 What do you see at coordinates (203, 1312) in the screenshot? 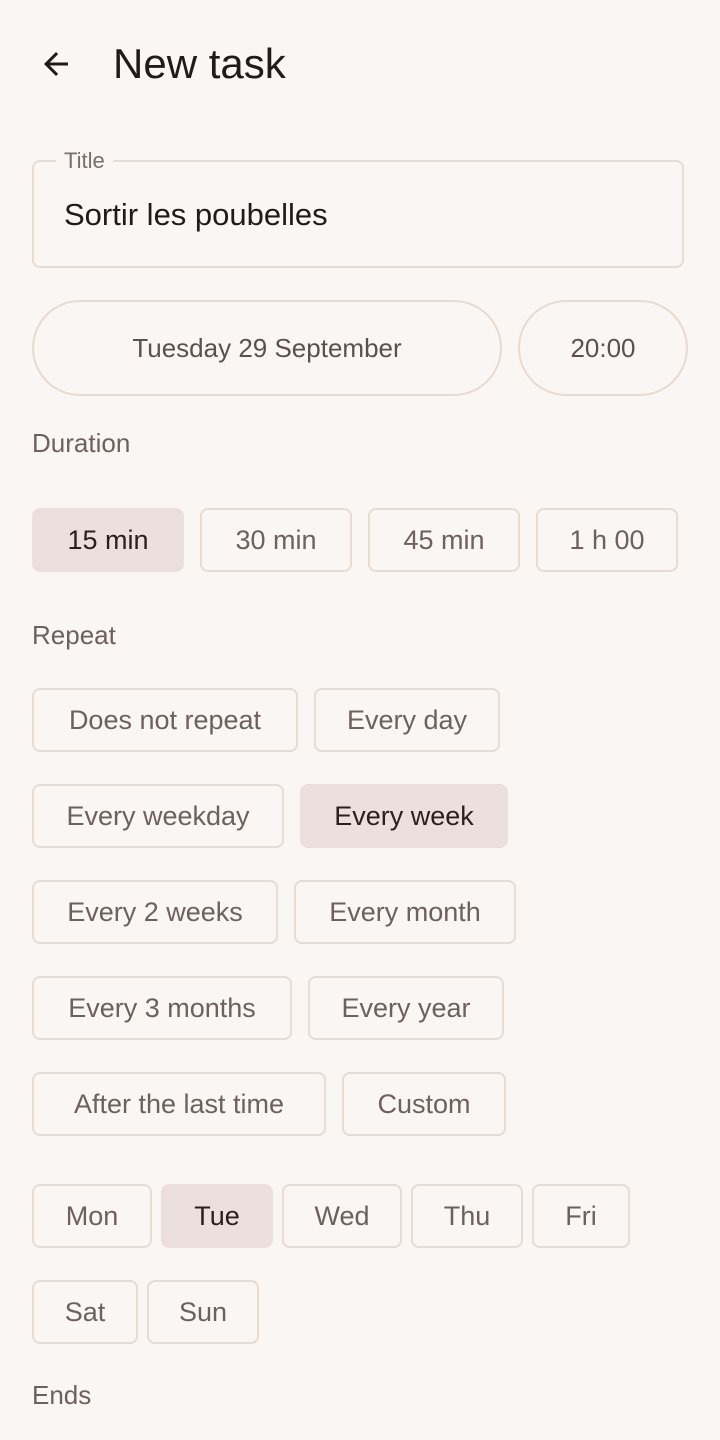
I see `weekday-chip-sun: Sun` at bounding box center [203, 1312].